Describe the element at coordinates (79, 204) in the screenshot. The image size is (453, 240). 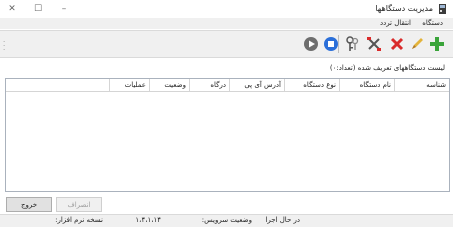
I see `cancel-button: انصراف` at that location.